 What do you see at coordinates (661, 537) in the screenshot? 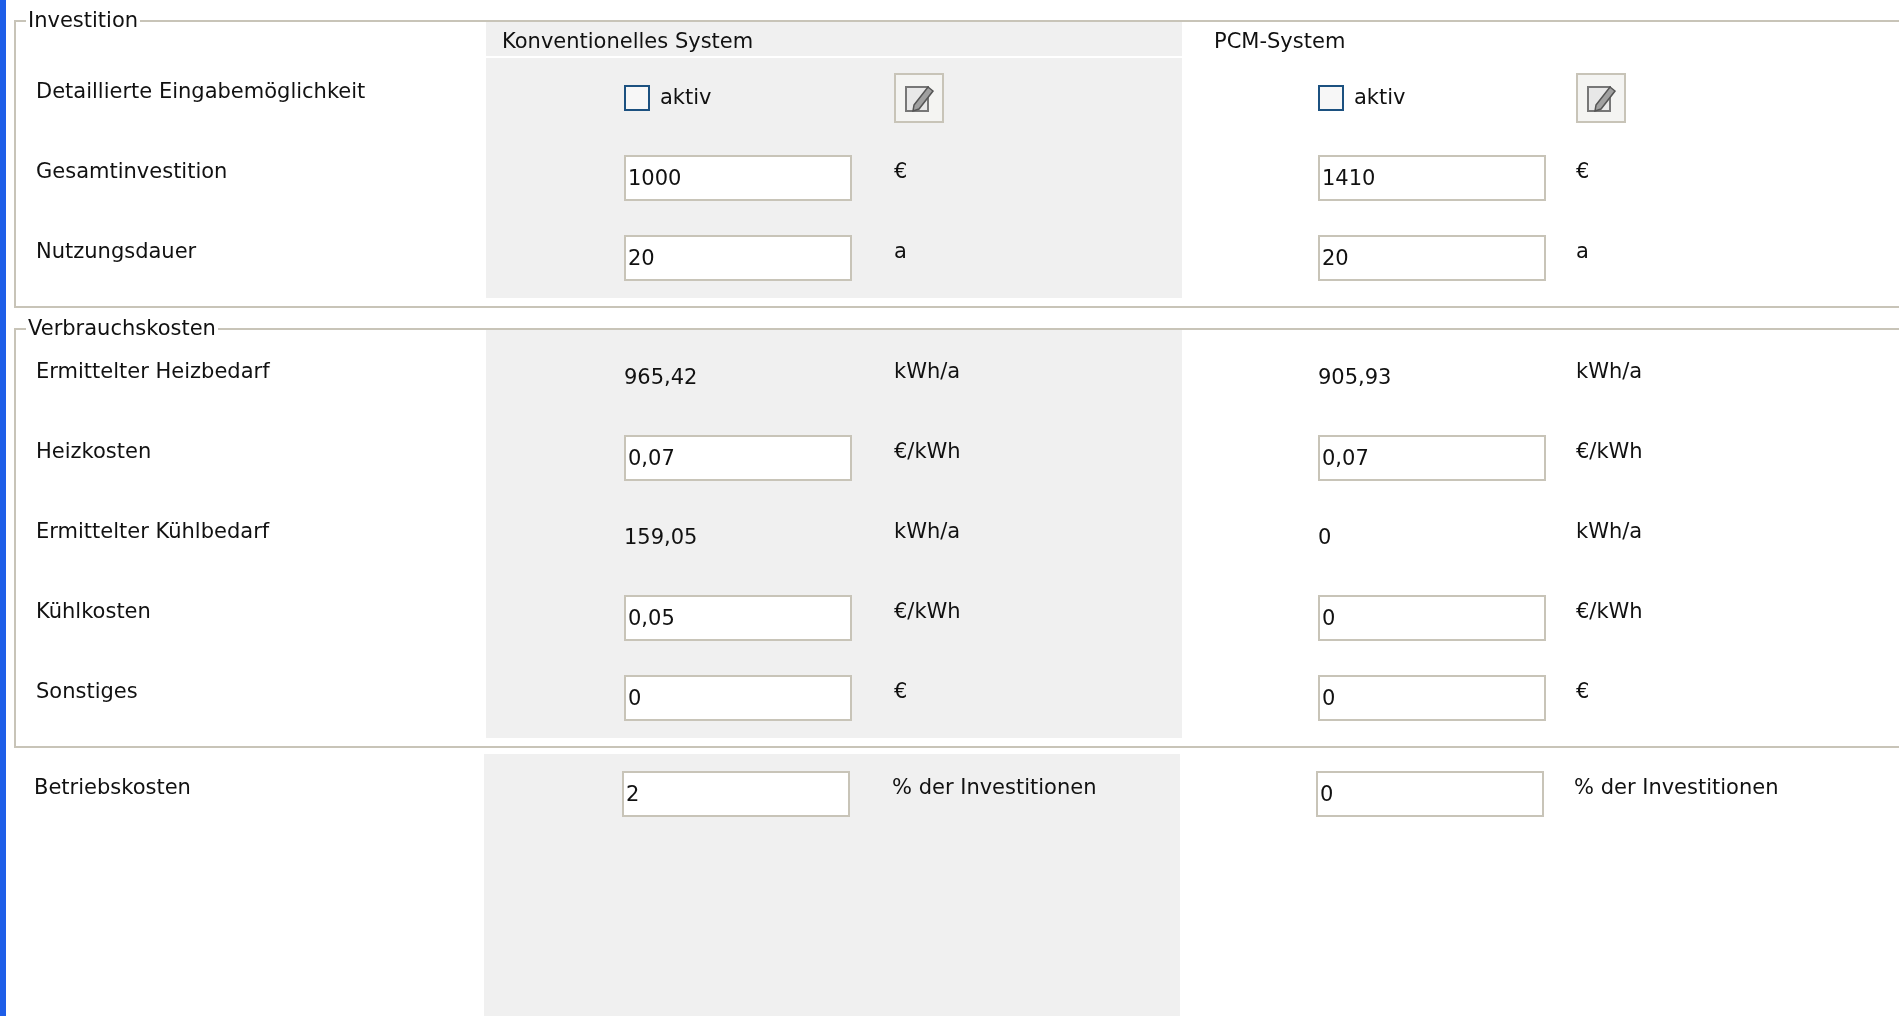
I see `computed-value: 159,05` at bounding box center [661, 537].